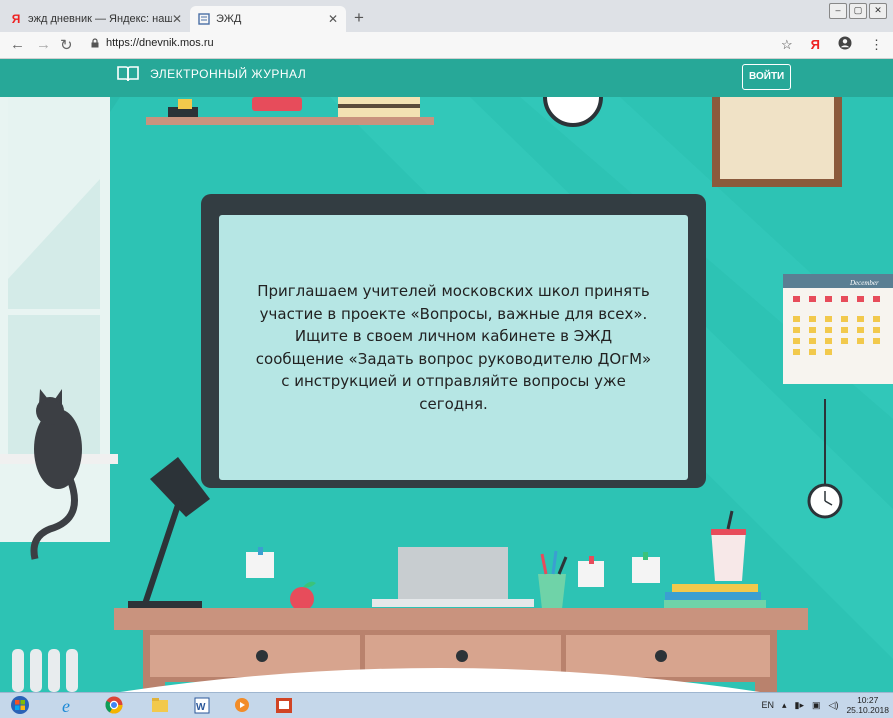 The height and width of the screenshot is (718, 893). Describe the element at coordinates (268, 19) in the screenshot. I see `tab-ezhd: ЭЖД ✕` at that location.